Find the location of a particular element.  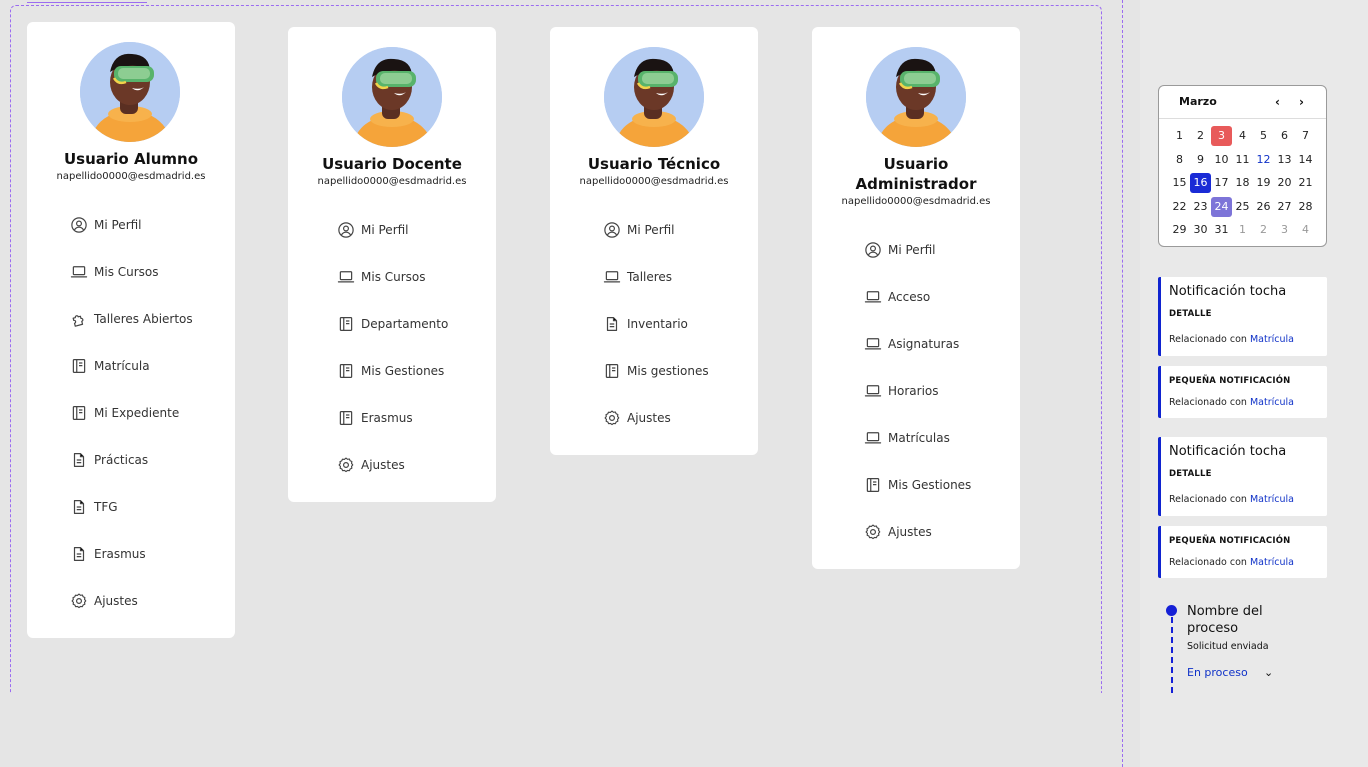

calendar-day: 14 is located at coordinates (1305, 160).